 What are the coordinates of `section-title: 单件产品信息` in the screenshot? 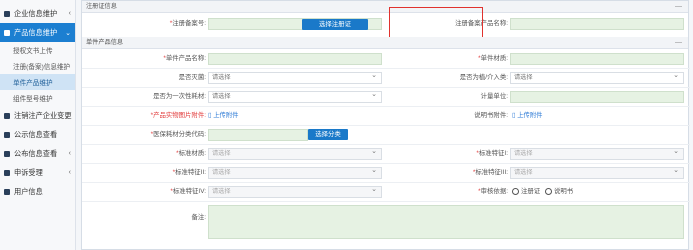 It's located at (105, 42).